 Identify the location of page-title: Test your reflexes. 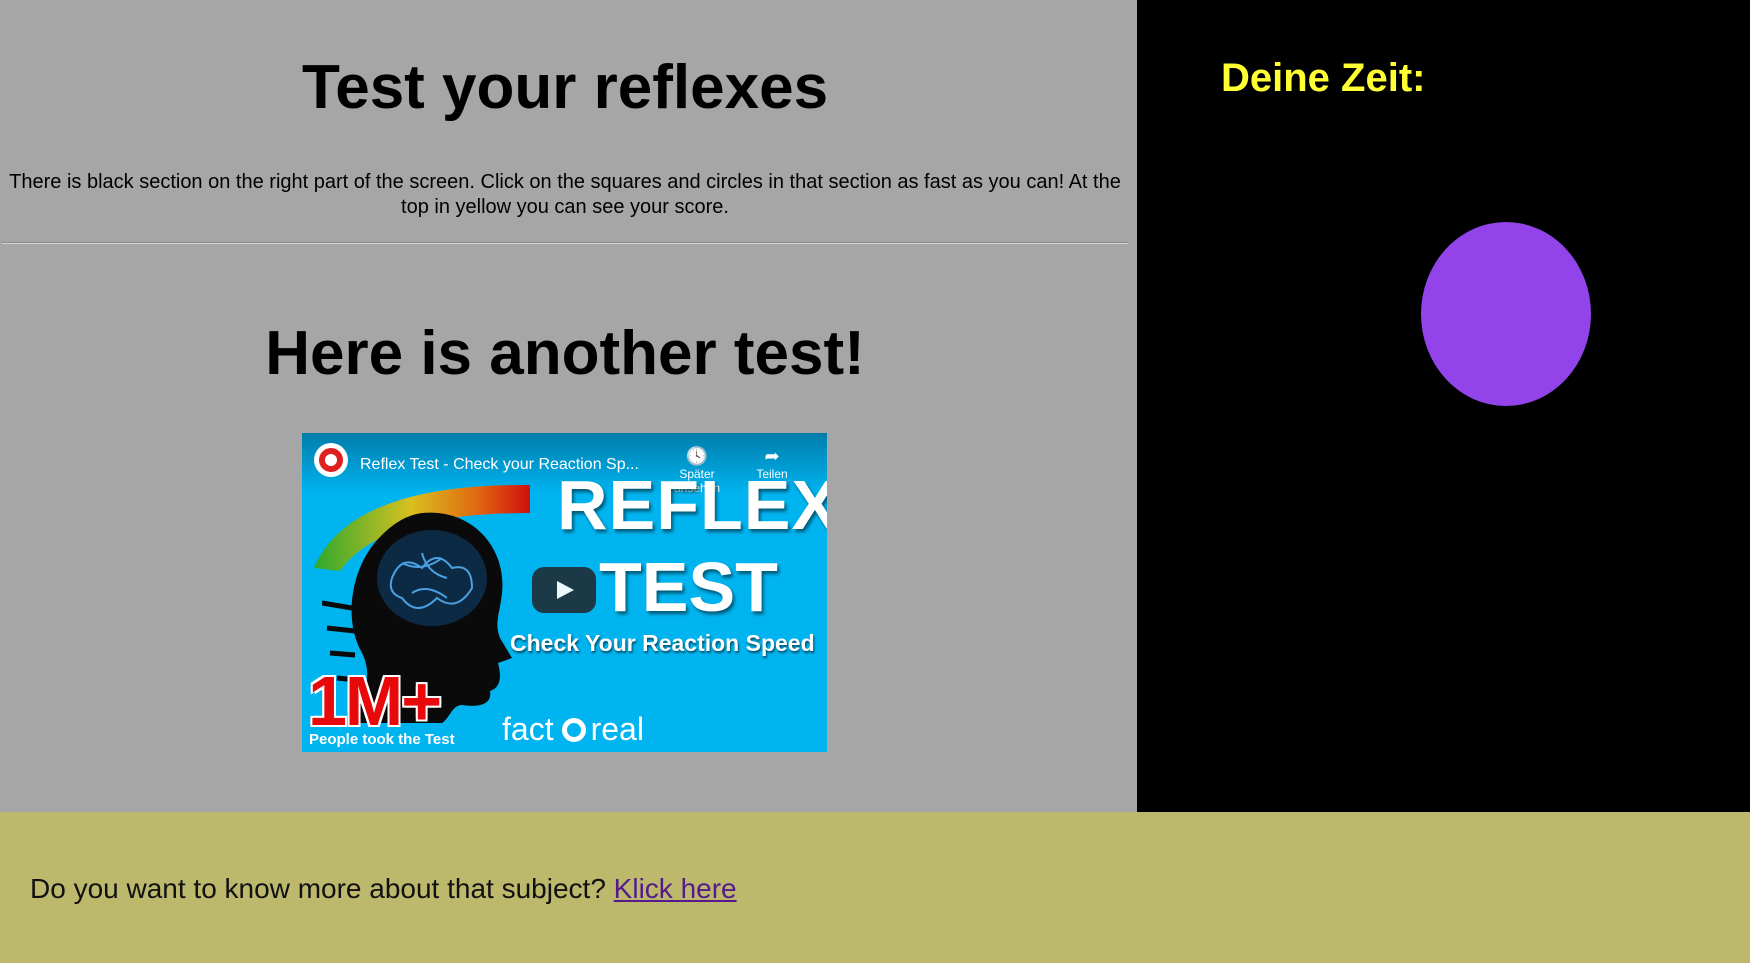
(565, 87).